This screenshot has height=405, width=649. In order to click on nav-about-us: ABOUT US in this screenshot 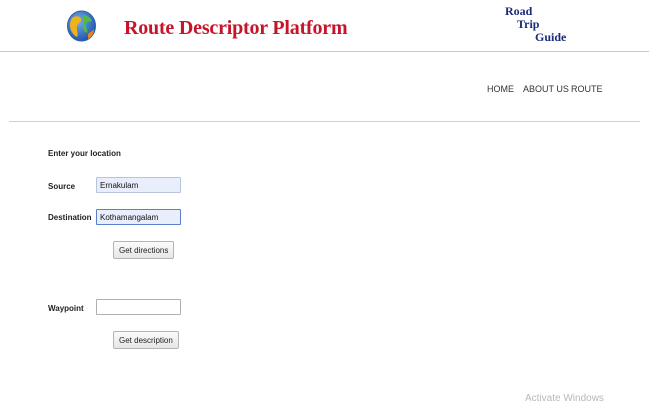, I will do `click(546, 89)`.